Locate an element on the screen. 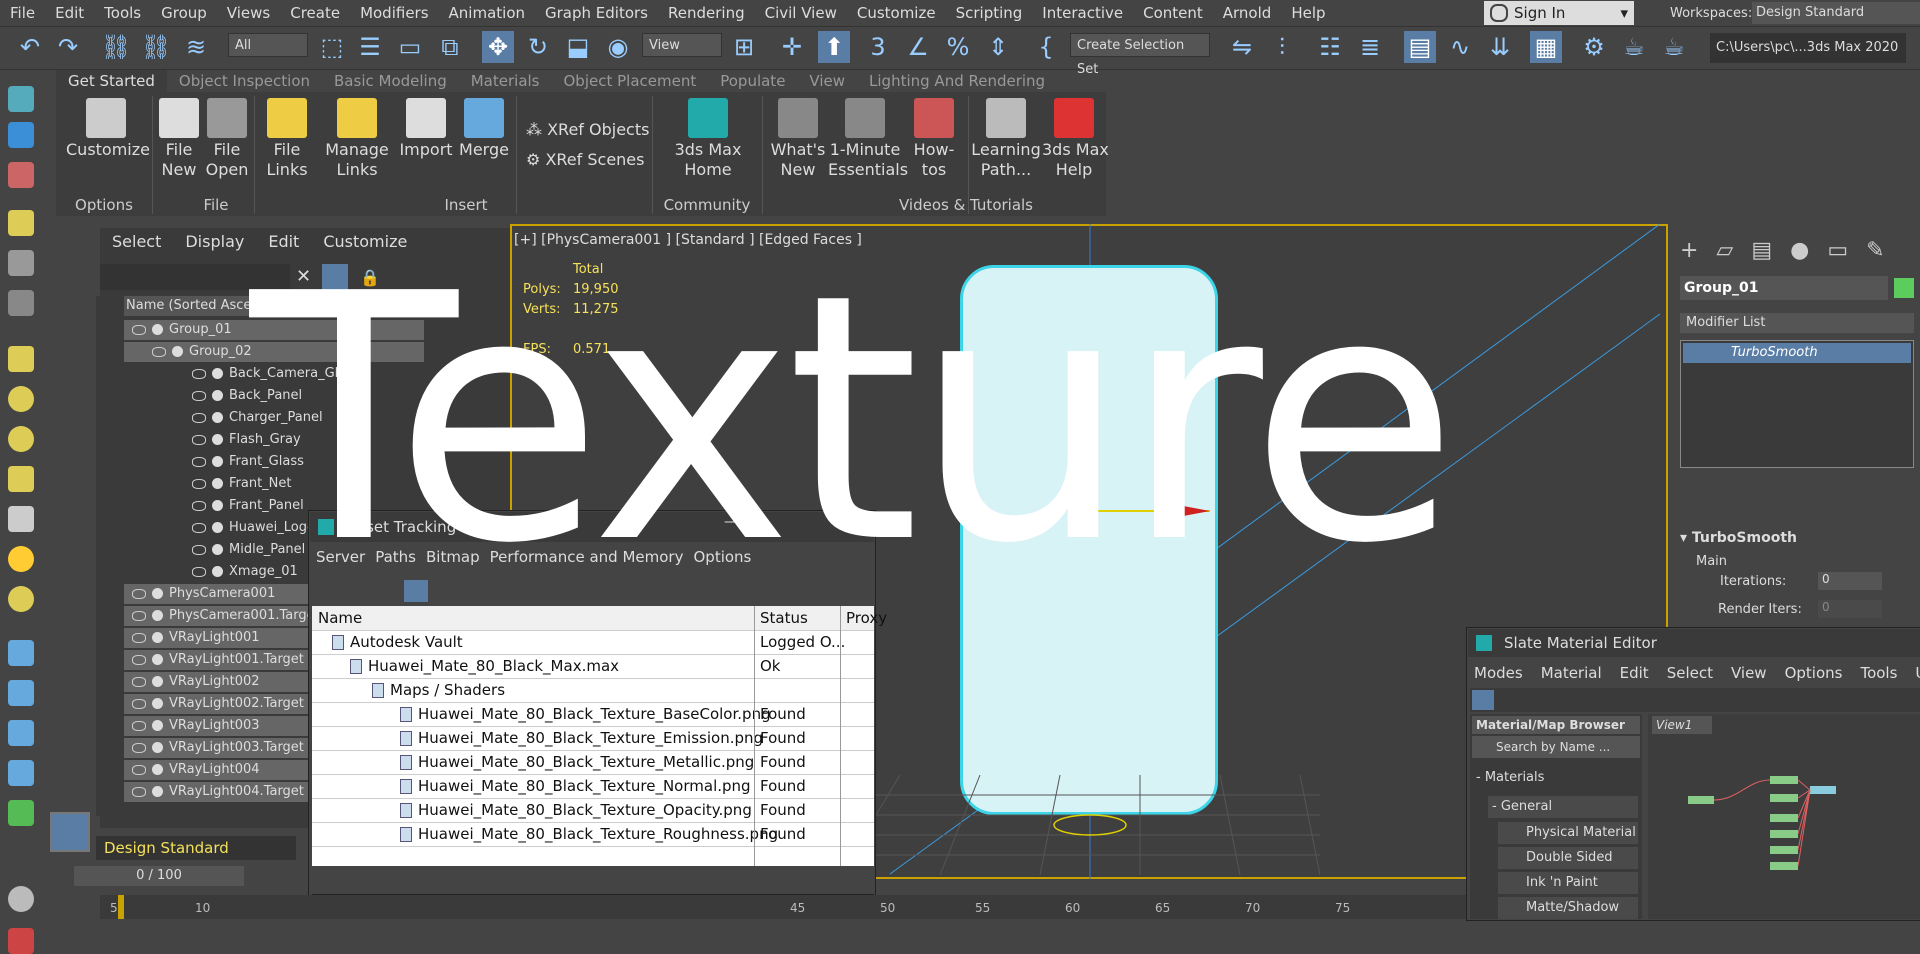  dope-sheet-icon: ⇊ is located at coordinates (1500, 47).